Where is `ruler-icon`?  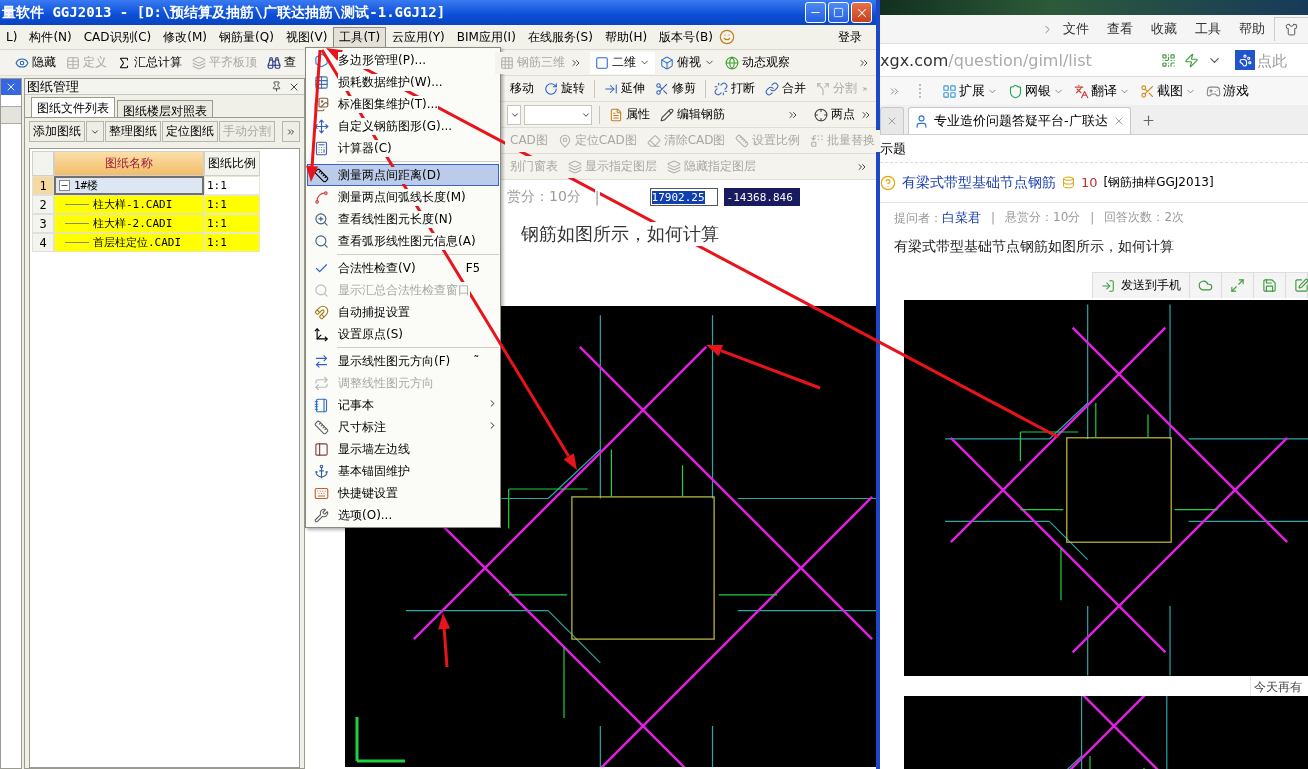 ruler-icon is located at coordinates (321, 427).